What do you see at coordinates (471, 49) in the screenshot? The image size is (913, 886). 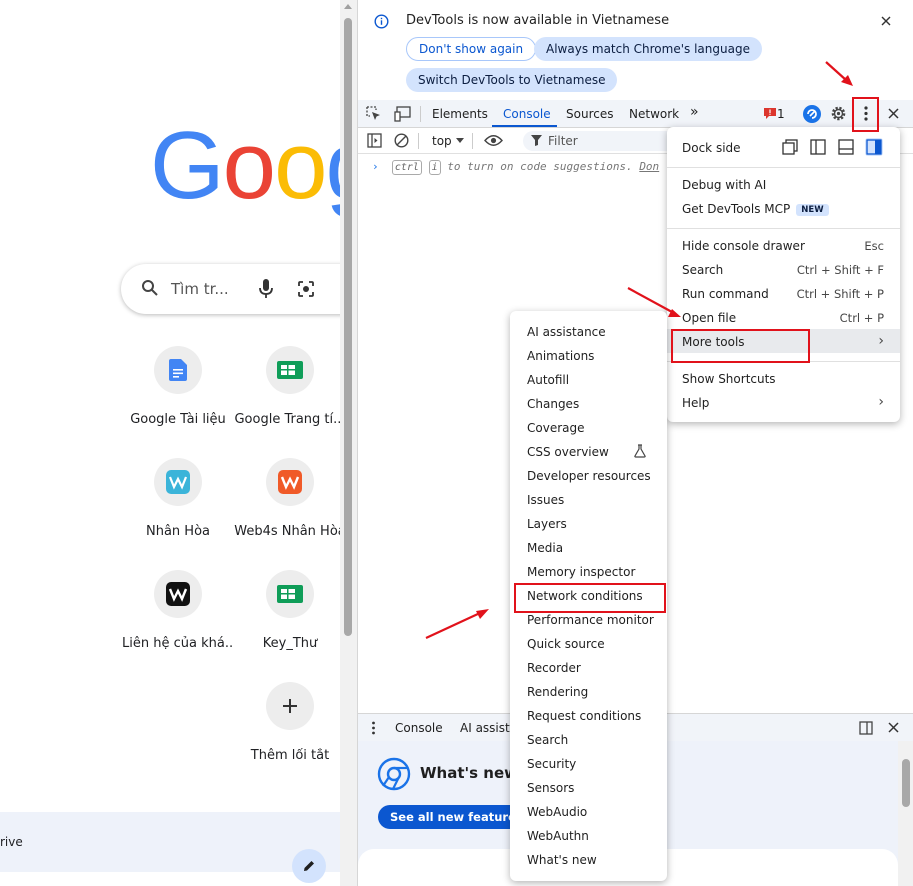 I see `dont-show-again-button: Don't show again` at bounding box center [471, 49].